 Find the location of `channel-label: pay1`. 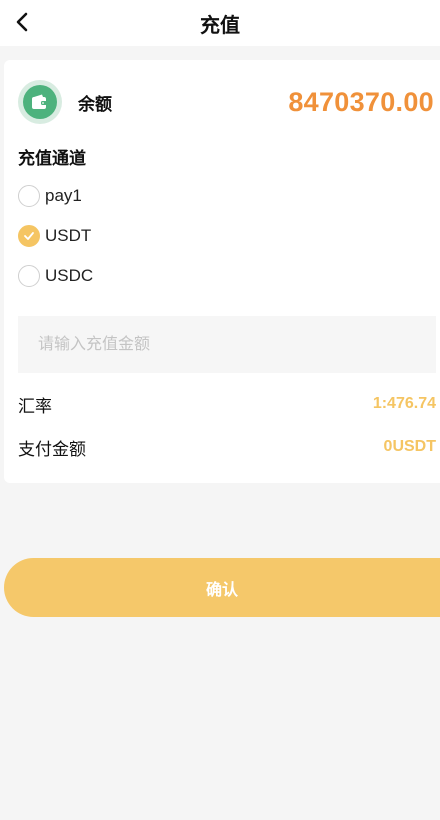

channel-label: pay1 is located at coordinates (63, 195).